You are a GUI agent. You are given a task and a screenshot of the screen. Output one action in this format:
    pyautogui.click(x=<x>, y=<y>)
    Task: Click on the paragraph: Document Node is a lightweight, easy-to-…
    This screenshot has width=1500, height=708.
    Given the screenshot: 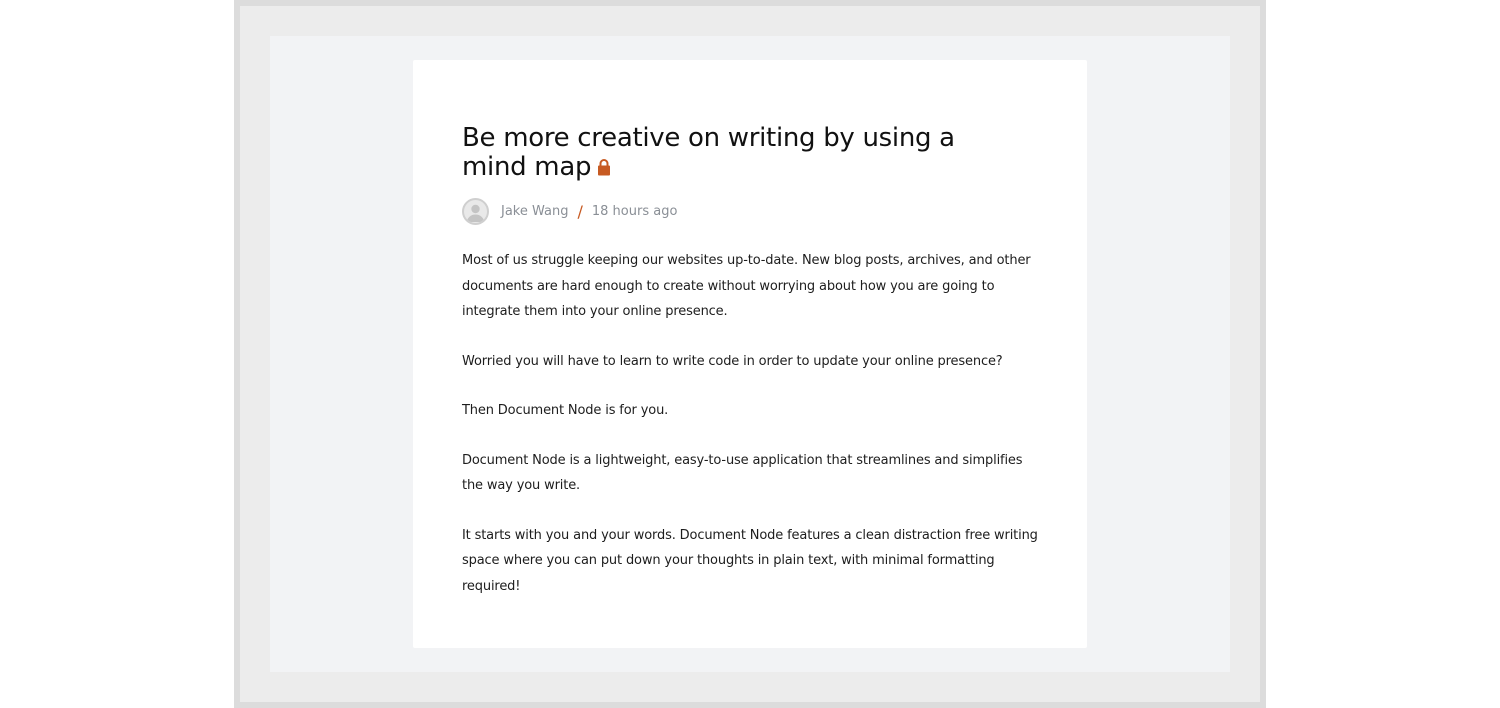 What is the action you would take?
    pyautogui.click(x=742, y=473)
    